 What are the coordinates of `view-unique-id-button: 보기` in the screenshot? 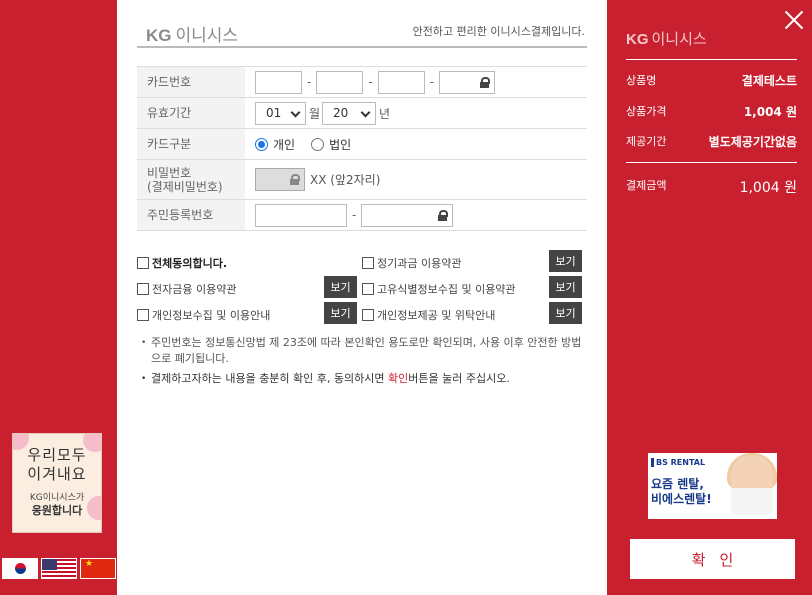 It's located at (565, 287).